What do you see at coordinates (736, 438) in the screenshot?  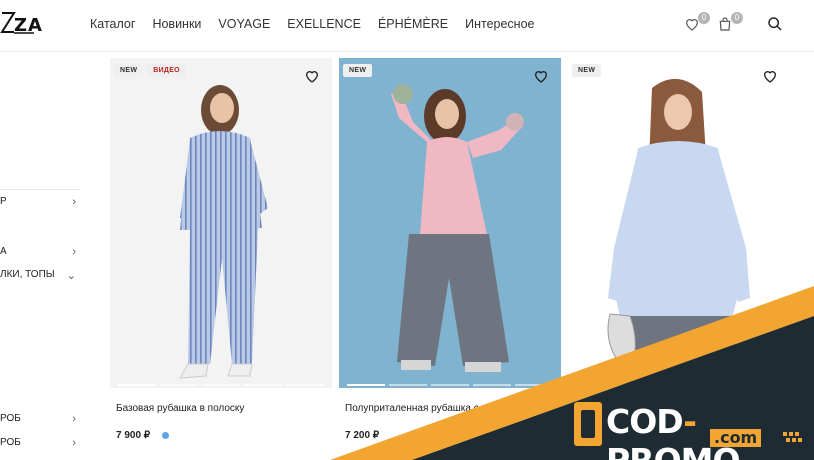 I see `promo-domain: .com` at bounding box center [736, 438].